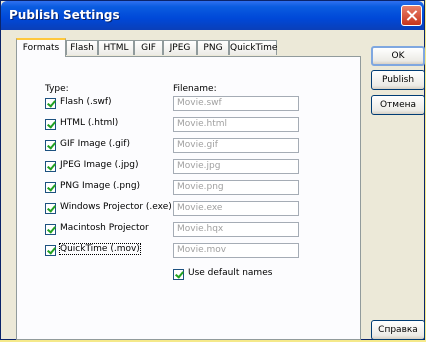 The height and width of the screenshot is (342, 426). What do you see at coordinates (50, 250) in the screenshot?
I see `quicktime-checkbox` at bounding box center [50, 250].